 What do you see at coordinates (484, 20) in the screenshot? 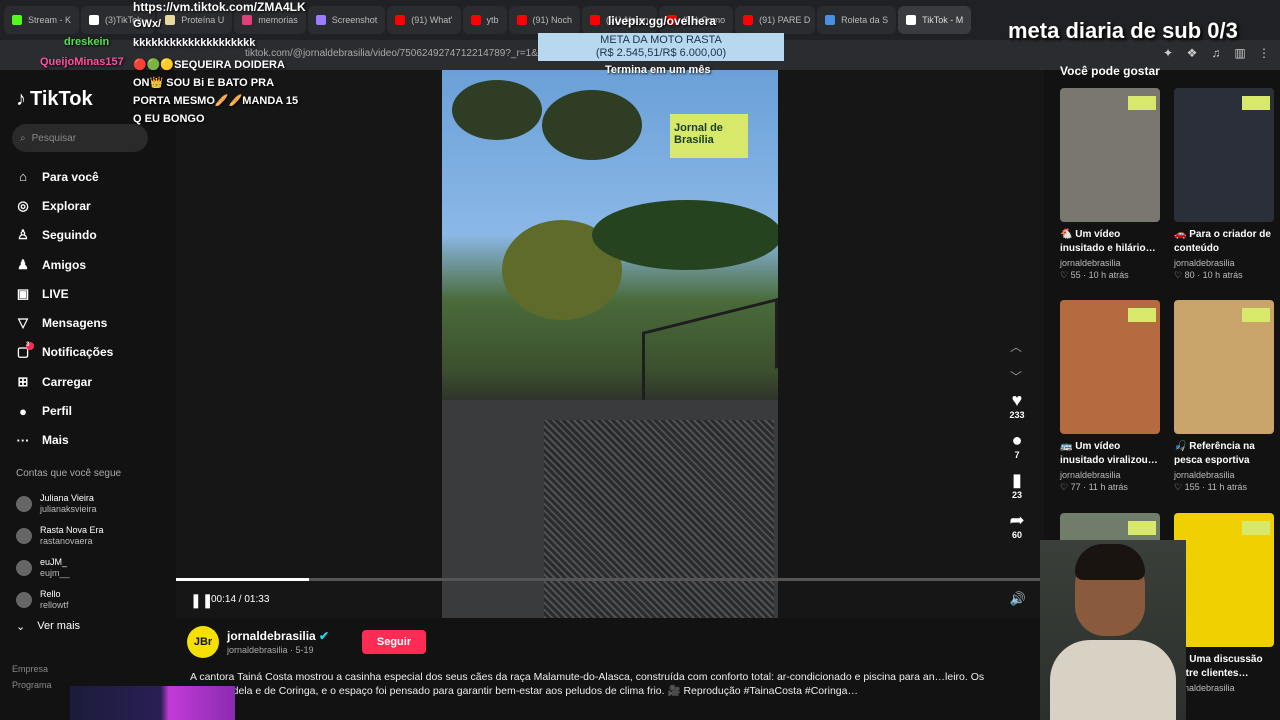
I see `browser-tab: ytb` at bounding box center [484, 20].